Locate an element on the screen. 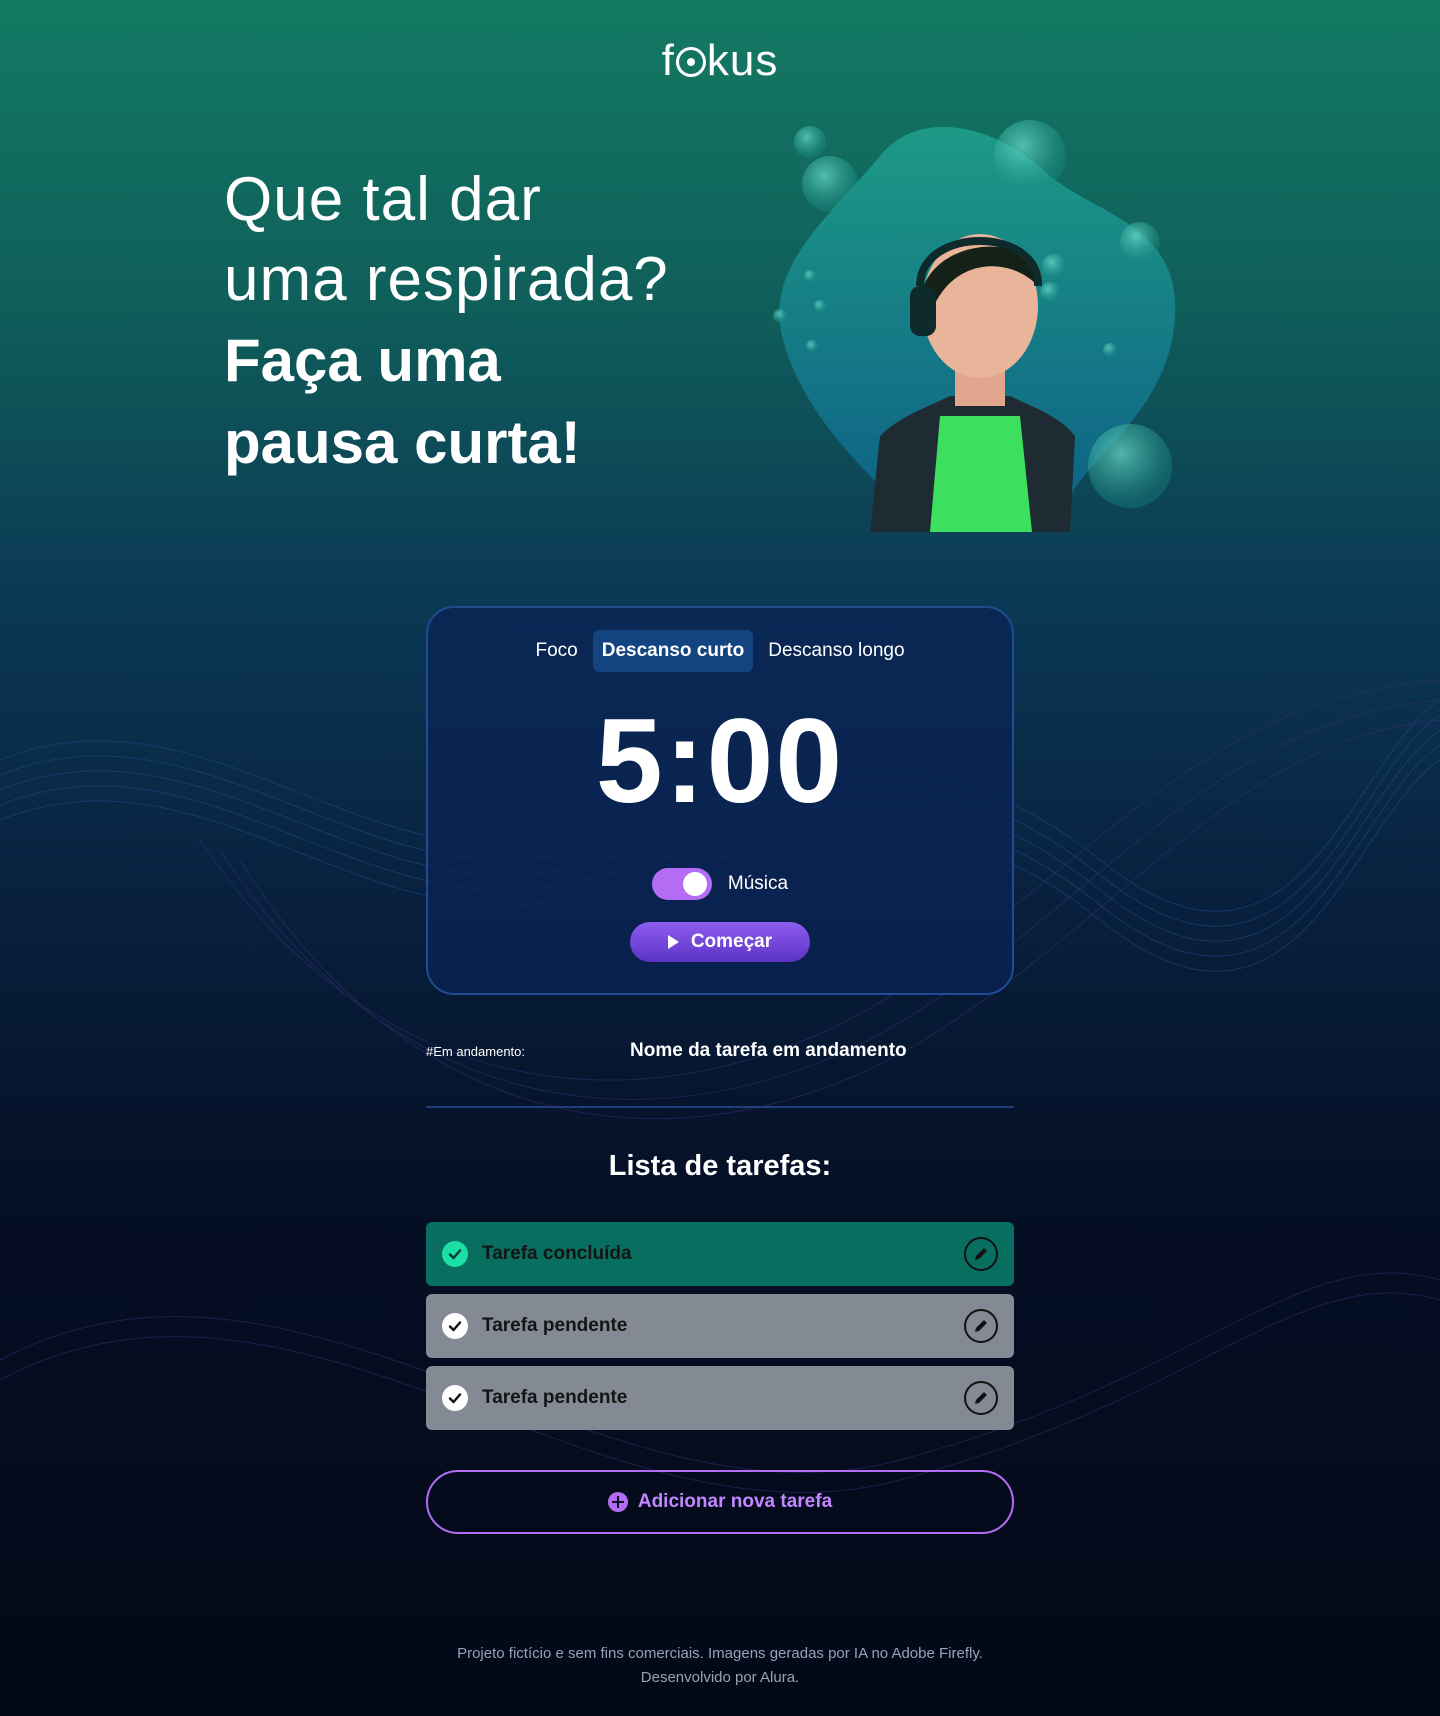 This screenshot has width=1440, height=1716. target-icon is located at coordinates (690, 62).